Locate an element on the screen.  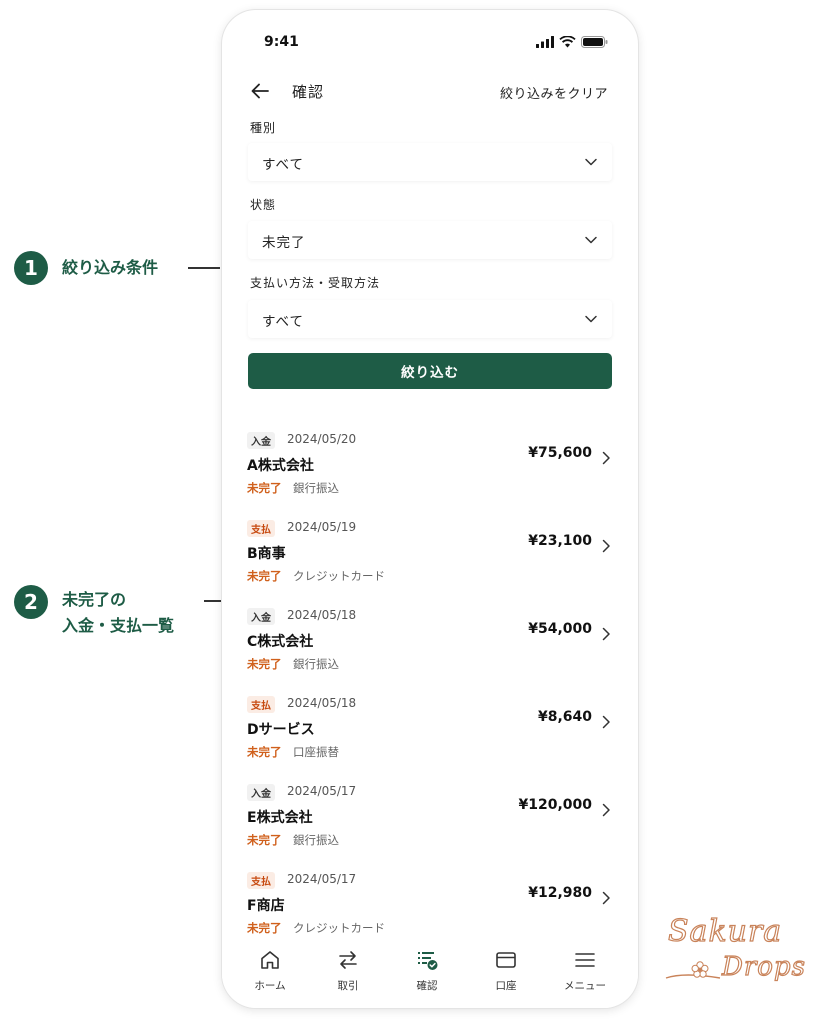
item-date: 2024/05/19 is located at coordinates (322, 527).